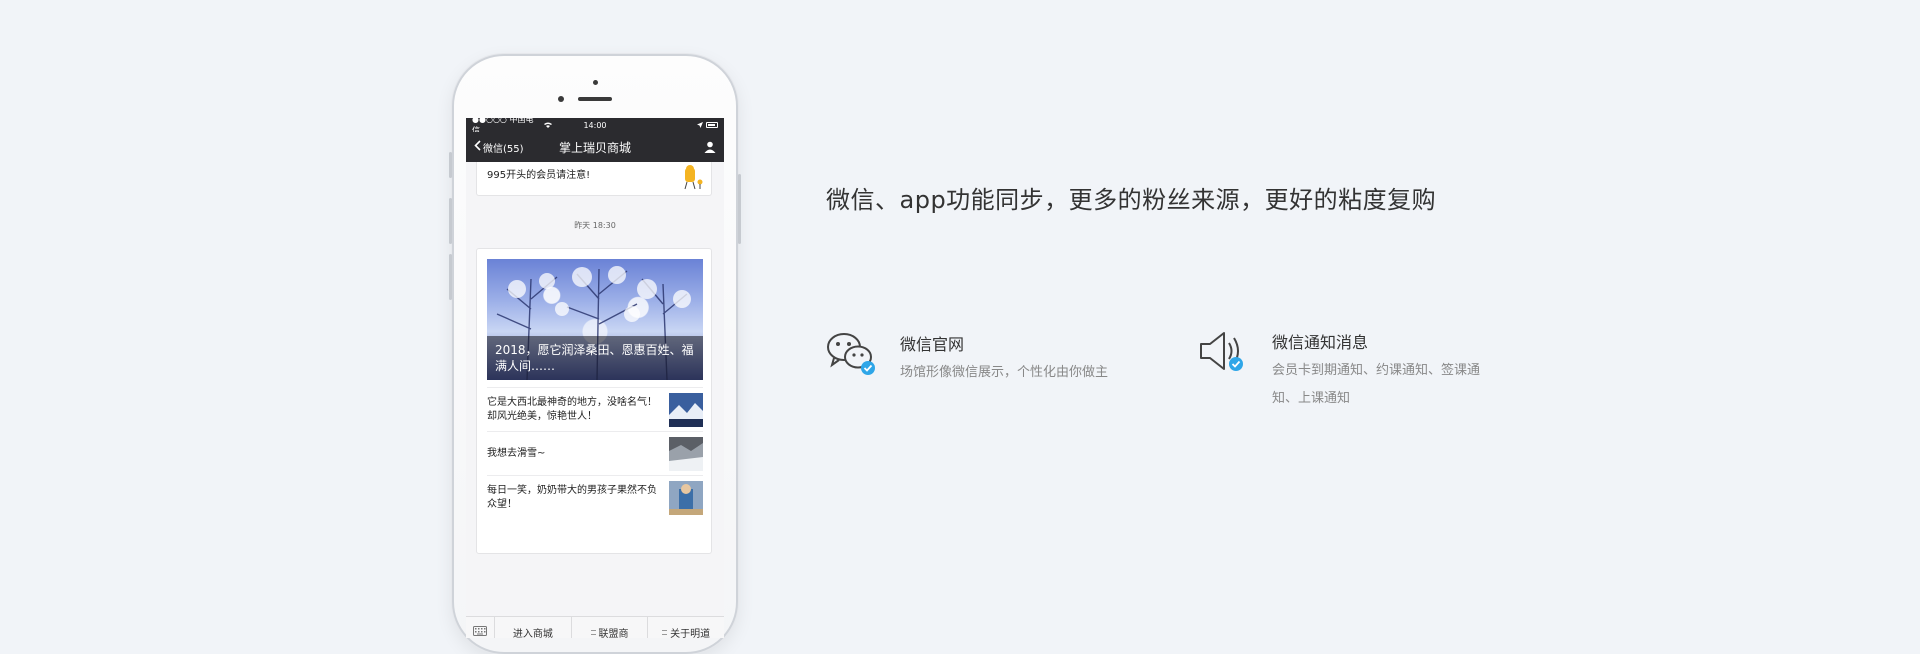 The height and width of the screenshot is (654, 1920). What do you see at coordinates (572, 409) in the screenshot?
I see `news-item-title: 它是大西北最神奇的地方，没啥名气！却风光绝美，惊艳世人！` at bounding box center [572, 409].